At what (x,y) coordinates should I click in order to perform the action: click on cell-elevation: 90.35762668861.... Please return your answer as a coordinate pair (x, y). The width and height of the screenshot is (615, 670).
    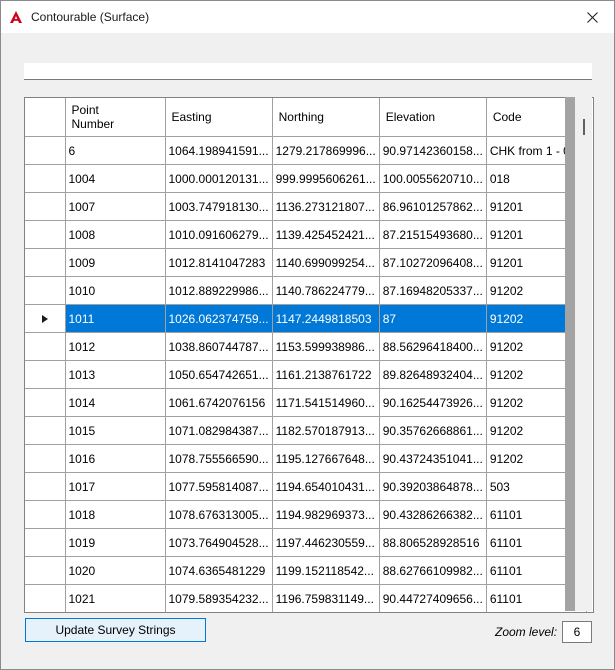
    Looking at the image, I should click on (433, 430).